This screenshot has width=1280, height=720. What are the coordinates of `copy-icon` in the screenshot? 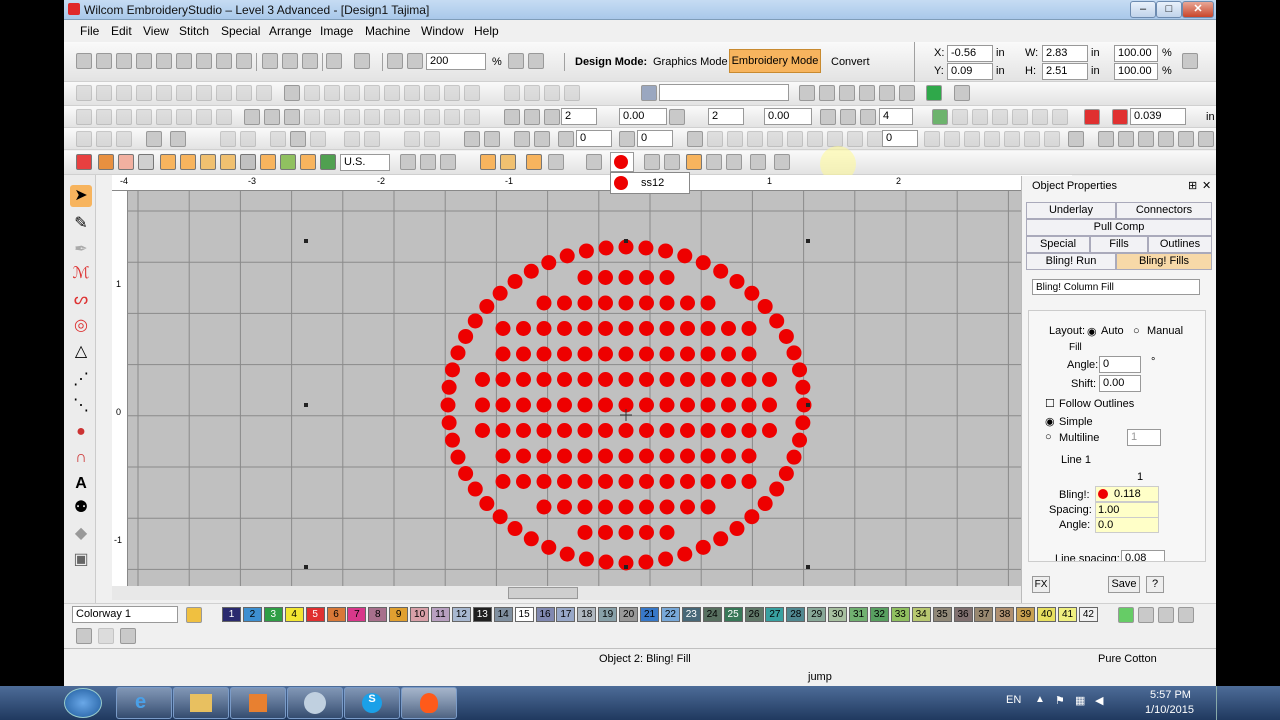 It's located at (290, 61).